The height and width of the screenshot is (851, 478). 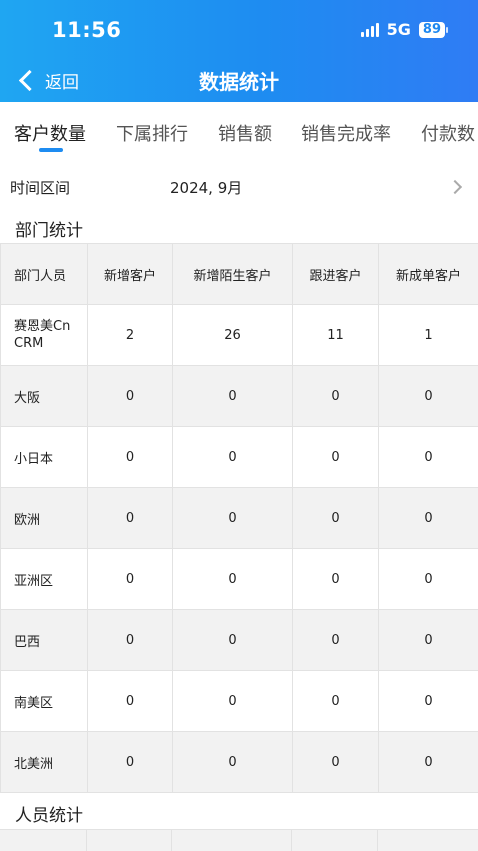 I want to click on status-time: 11:56, so click(x=86, y=30).